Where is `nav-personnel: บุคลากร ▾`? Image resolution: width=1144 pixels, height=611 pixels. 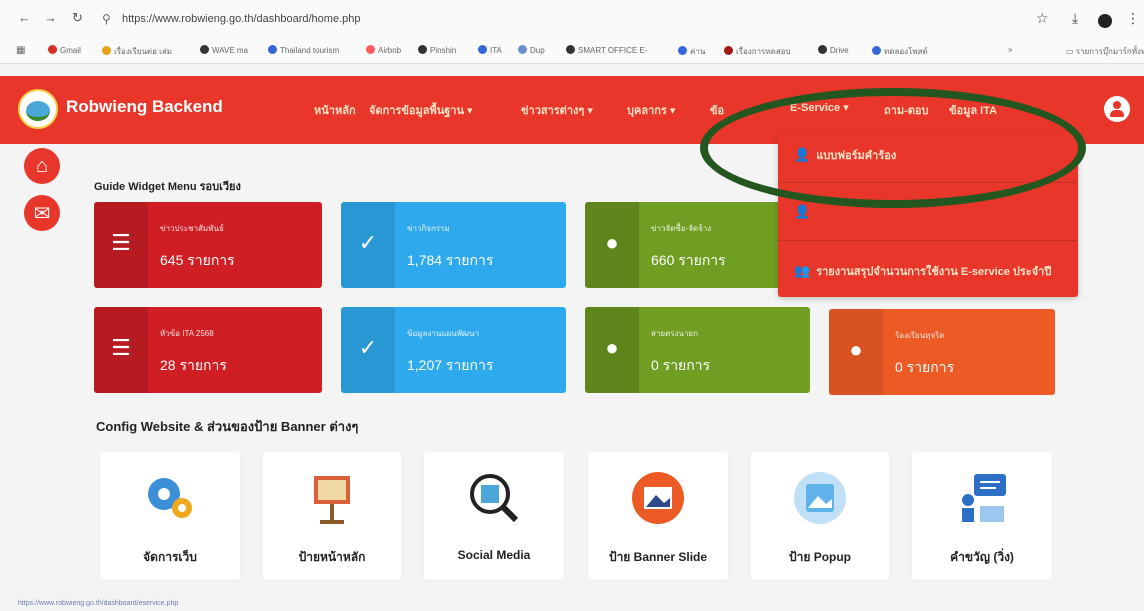
nav-personnel: บุคลากร ▾ is located at coordinates (651, 110).